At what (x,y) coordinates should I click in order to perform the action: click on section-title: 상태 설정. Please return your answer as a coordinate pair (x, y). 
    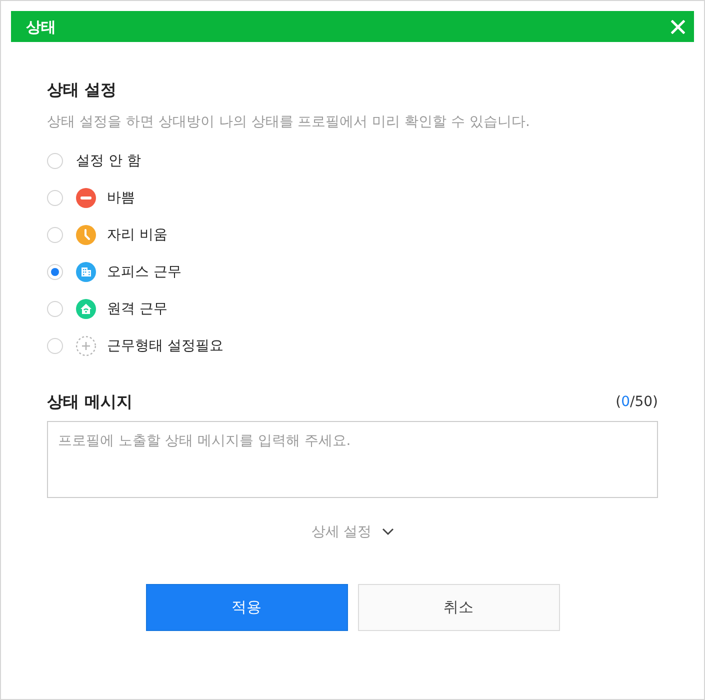
    Looking at the image, I should click on (82, 90).